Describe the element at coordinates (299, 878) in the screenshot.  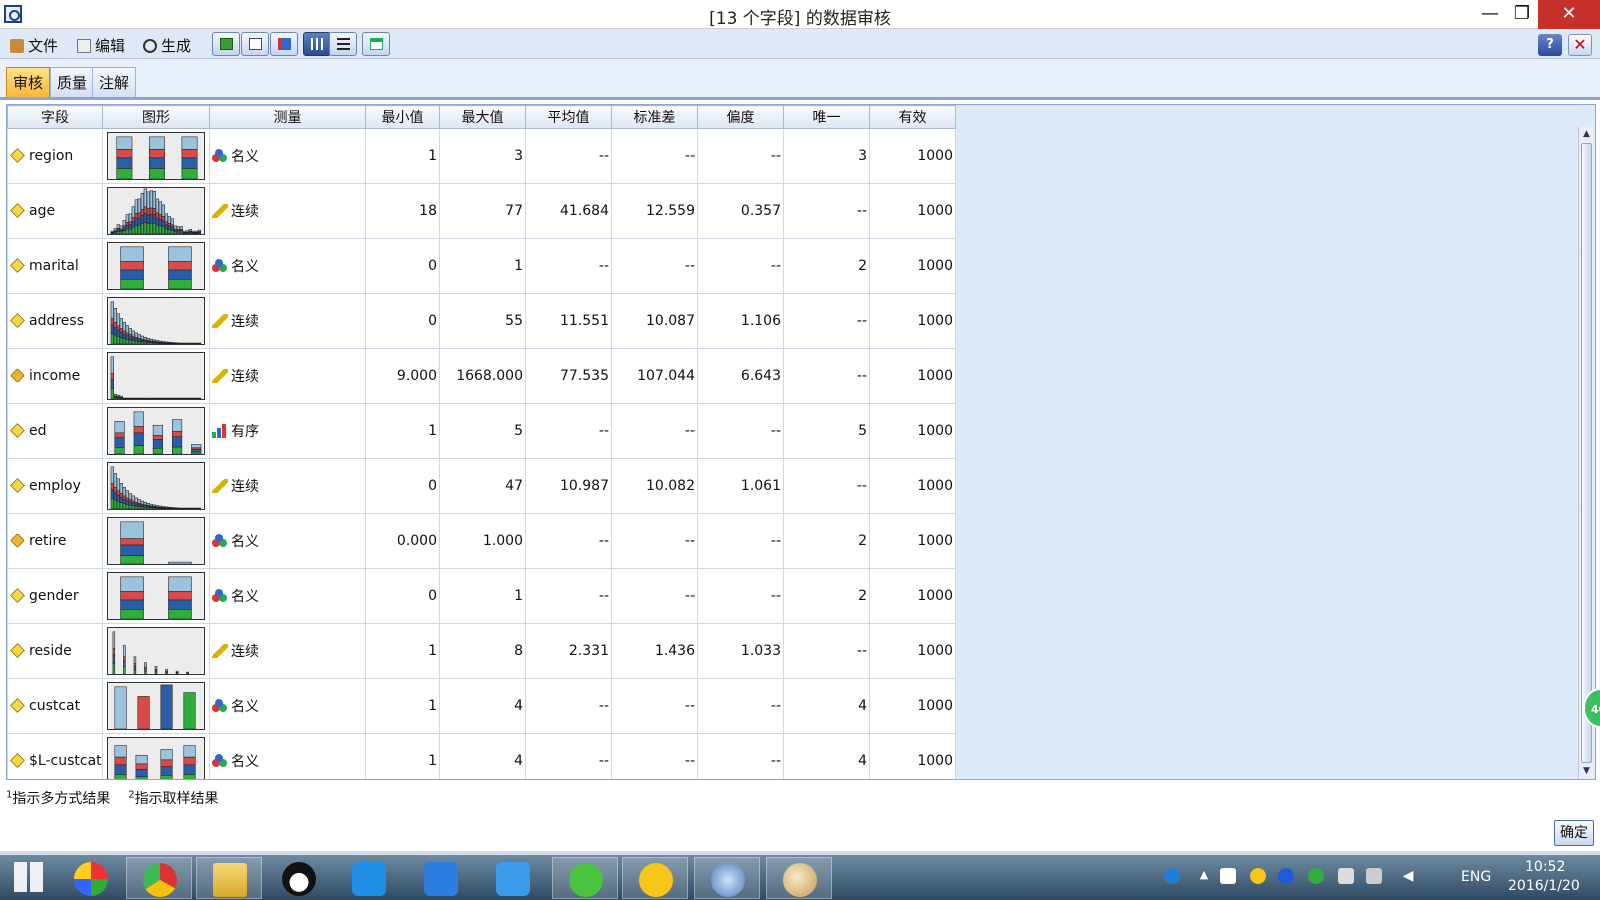
I see `taskbar-qq` at that location.